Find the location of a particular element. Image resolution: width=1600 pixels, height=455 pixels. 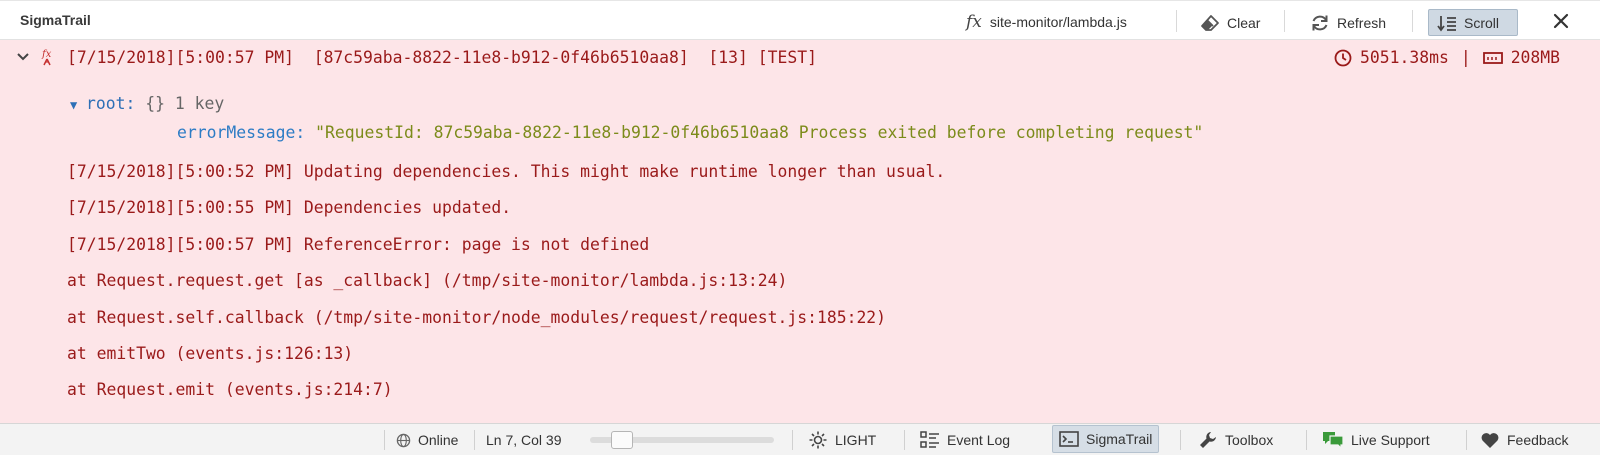

sigmatrail-label: SigmaTrail is located at coordinates (1119, 439).